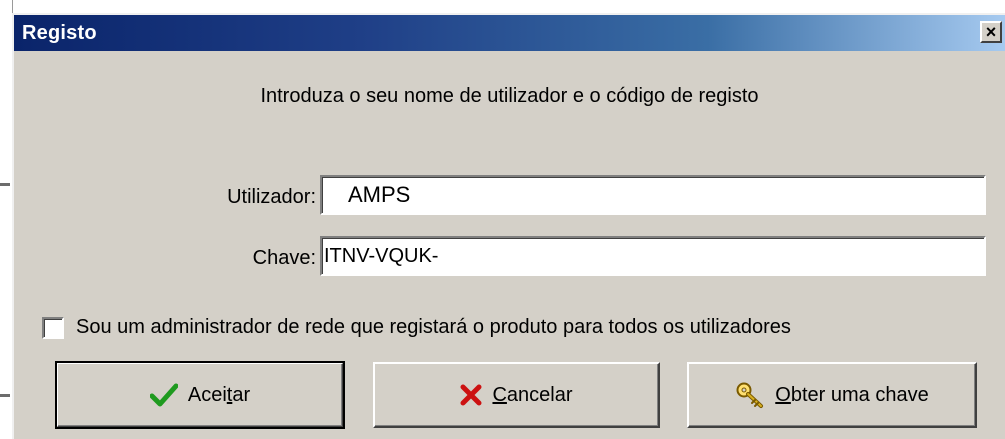 This screenshot has width=1005, height=439. Describe the element at coordinates (750, 395) in the screenshot. I see `key-icon` at that location.